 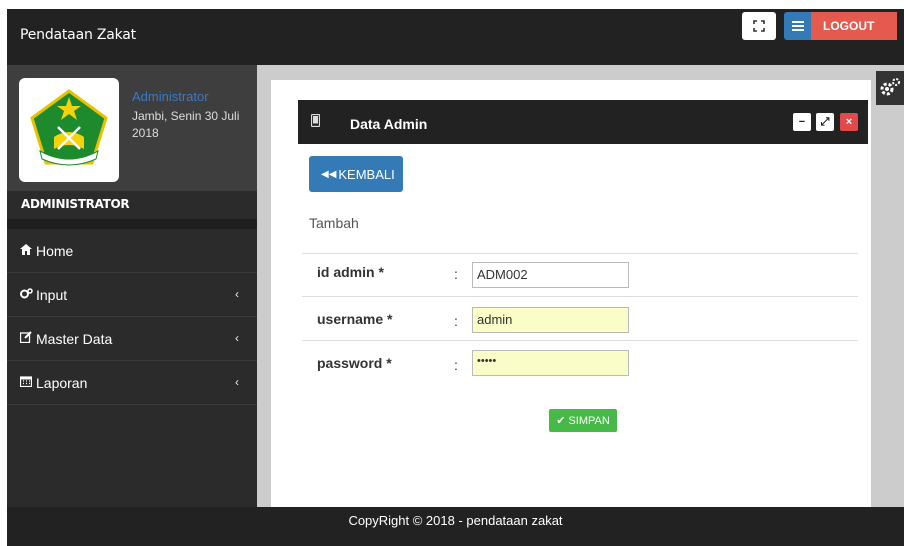 I want to click on calendar-icon, so click(x=27, y=382).